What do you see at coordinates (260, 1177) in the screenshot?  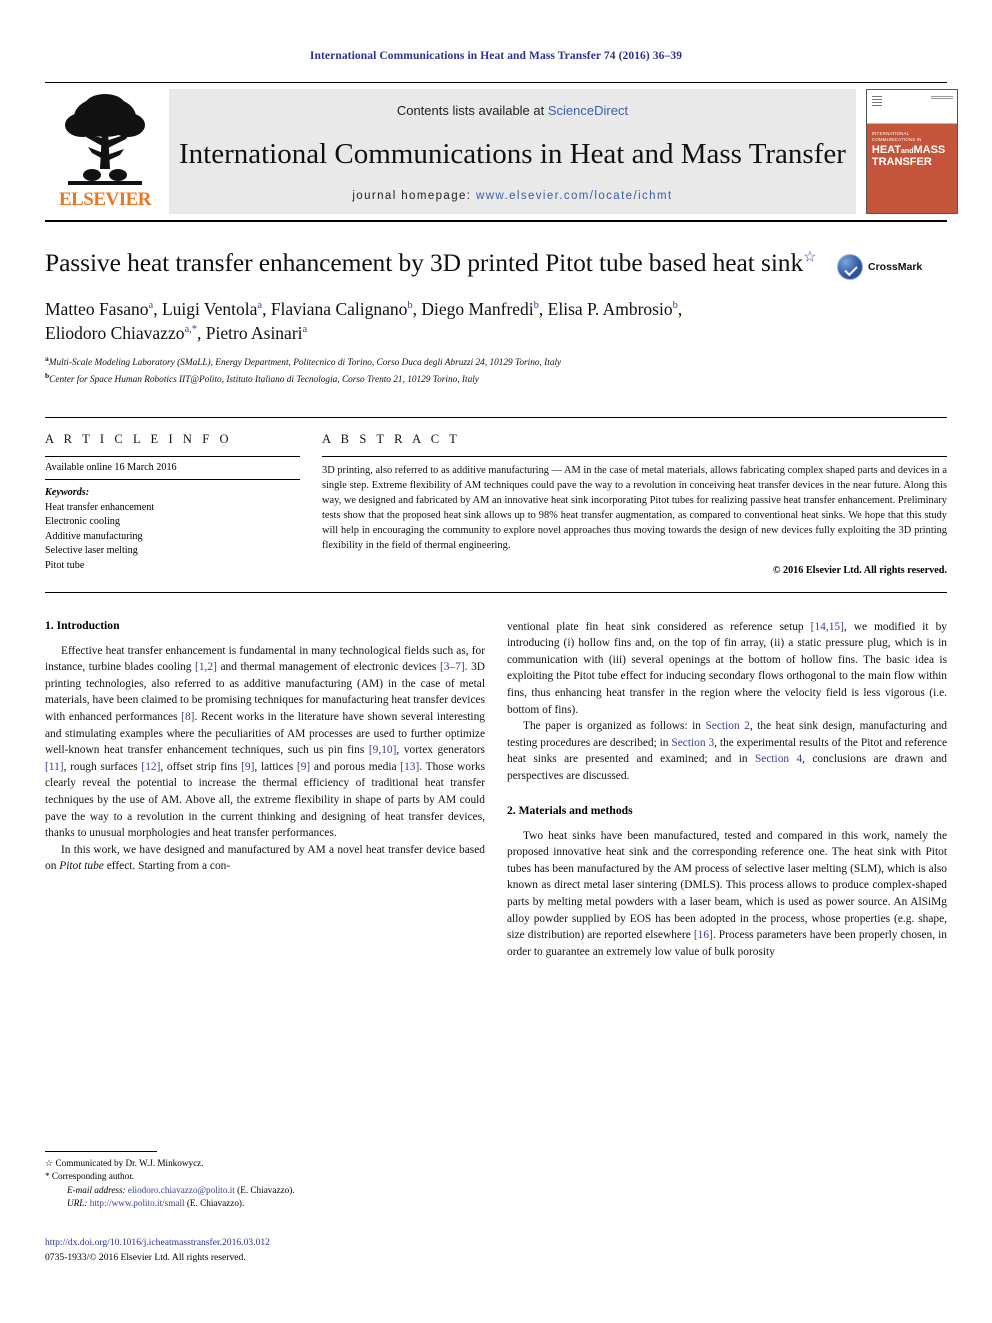 I see `footnote-corresponding: * Corresponding author.` at bounding box center [260, 1177].